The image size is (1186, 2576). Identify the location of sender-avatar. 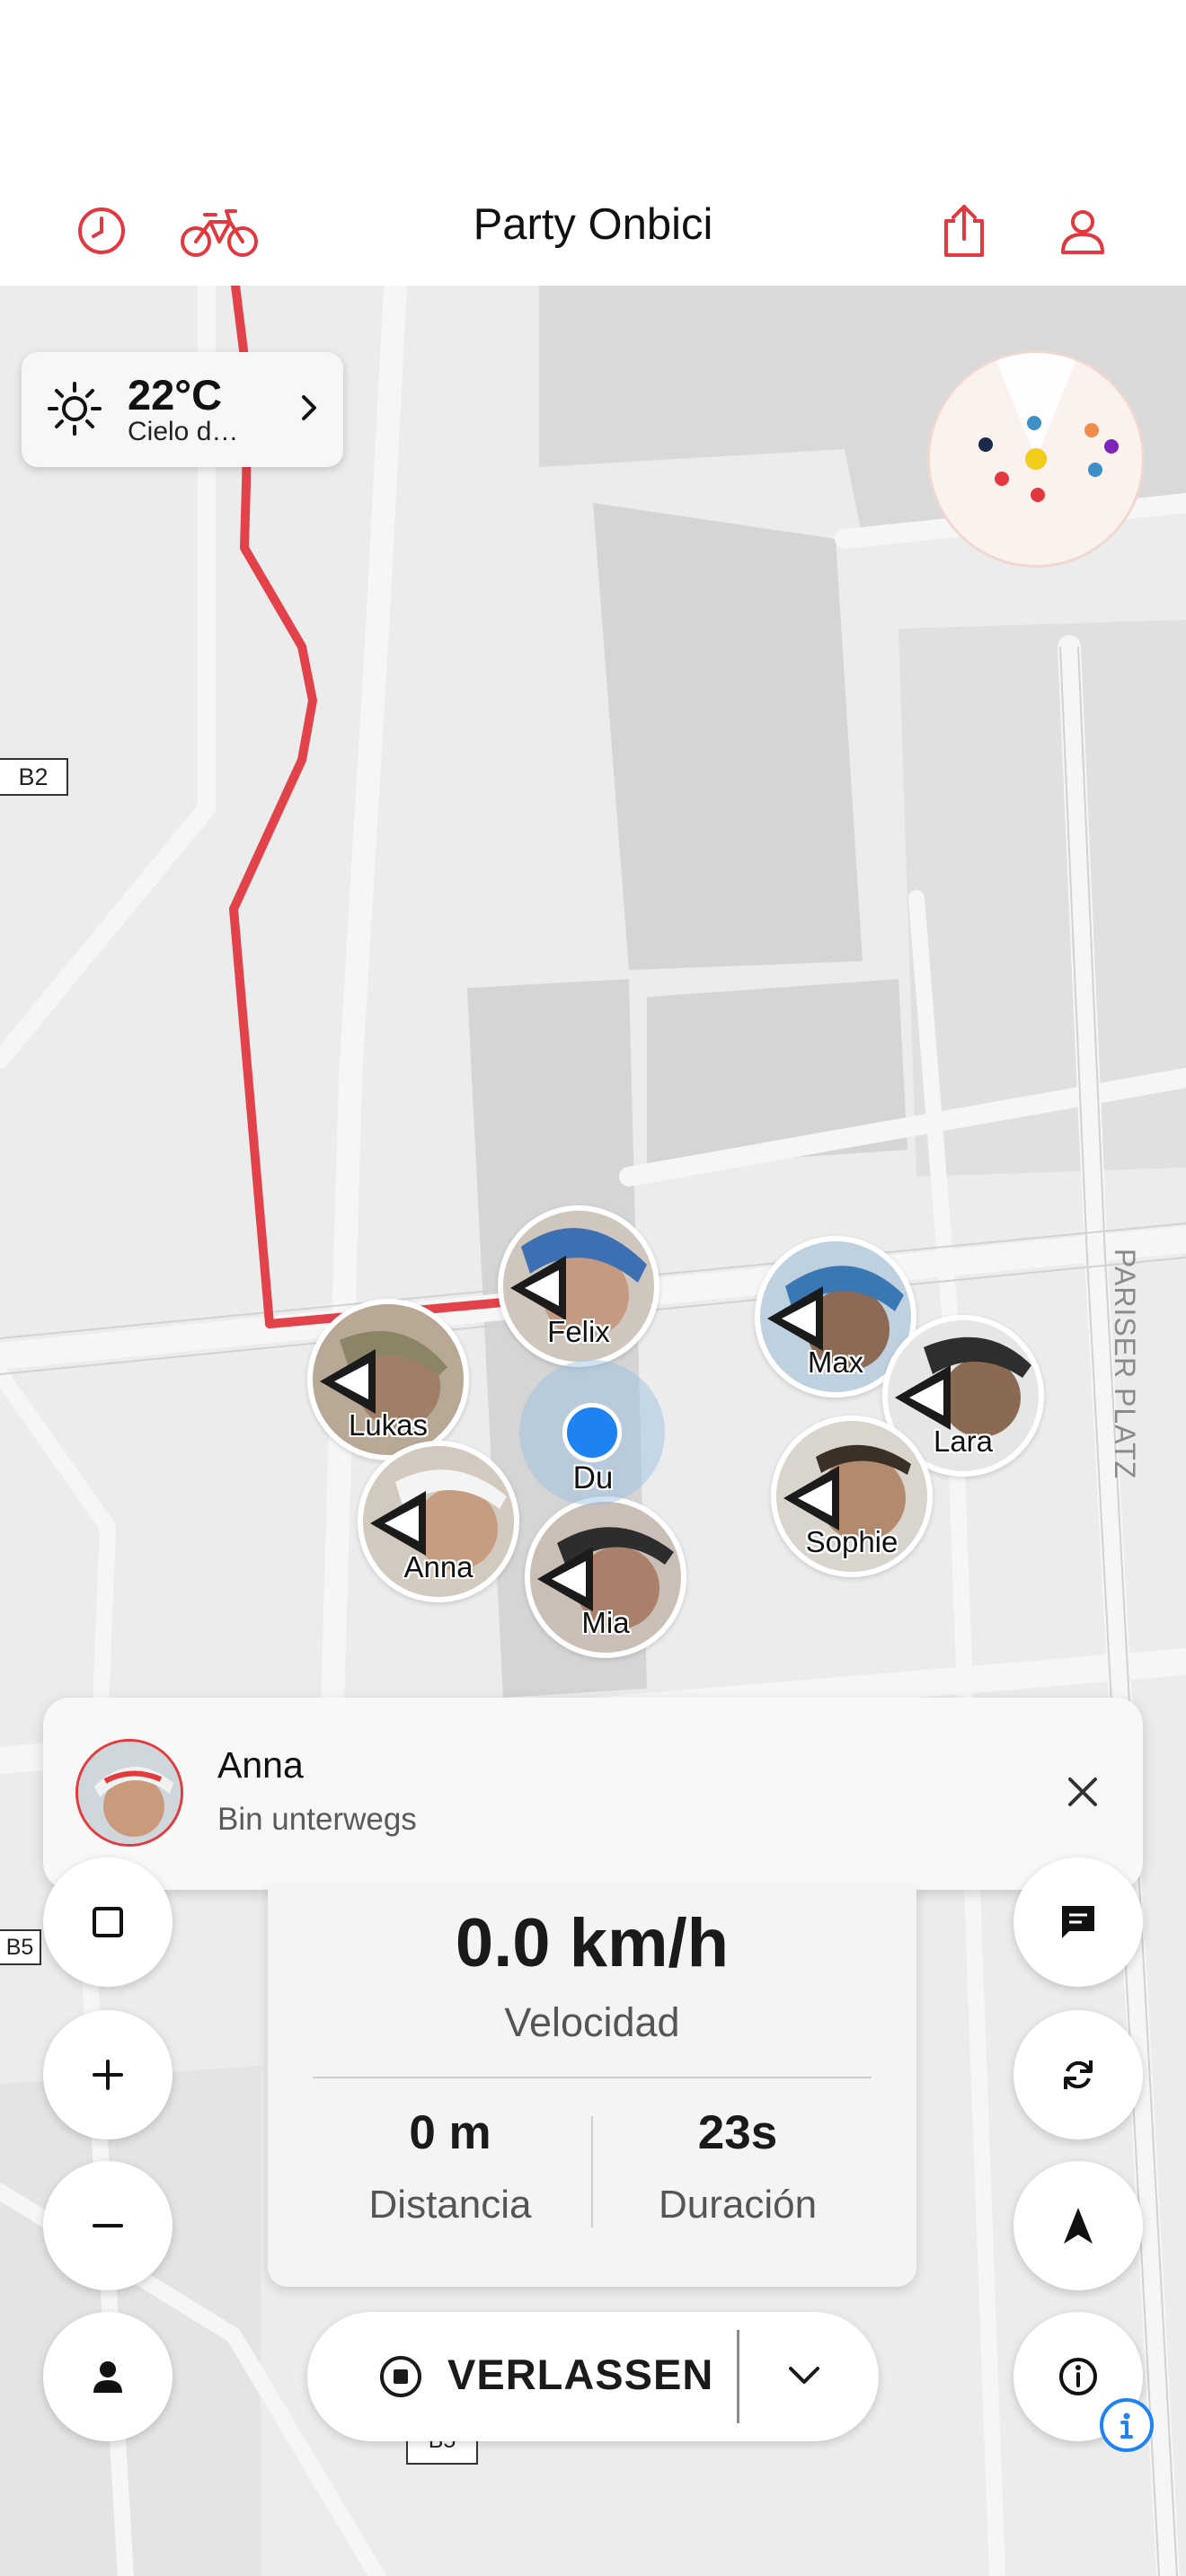
(129, 1793).